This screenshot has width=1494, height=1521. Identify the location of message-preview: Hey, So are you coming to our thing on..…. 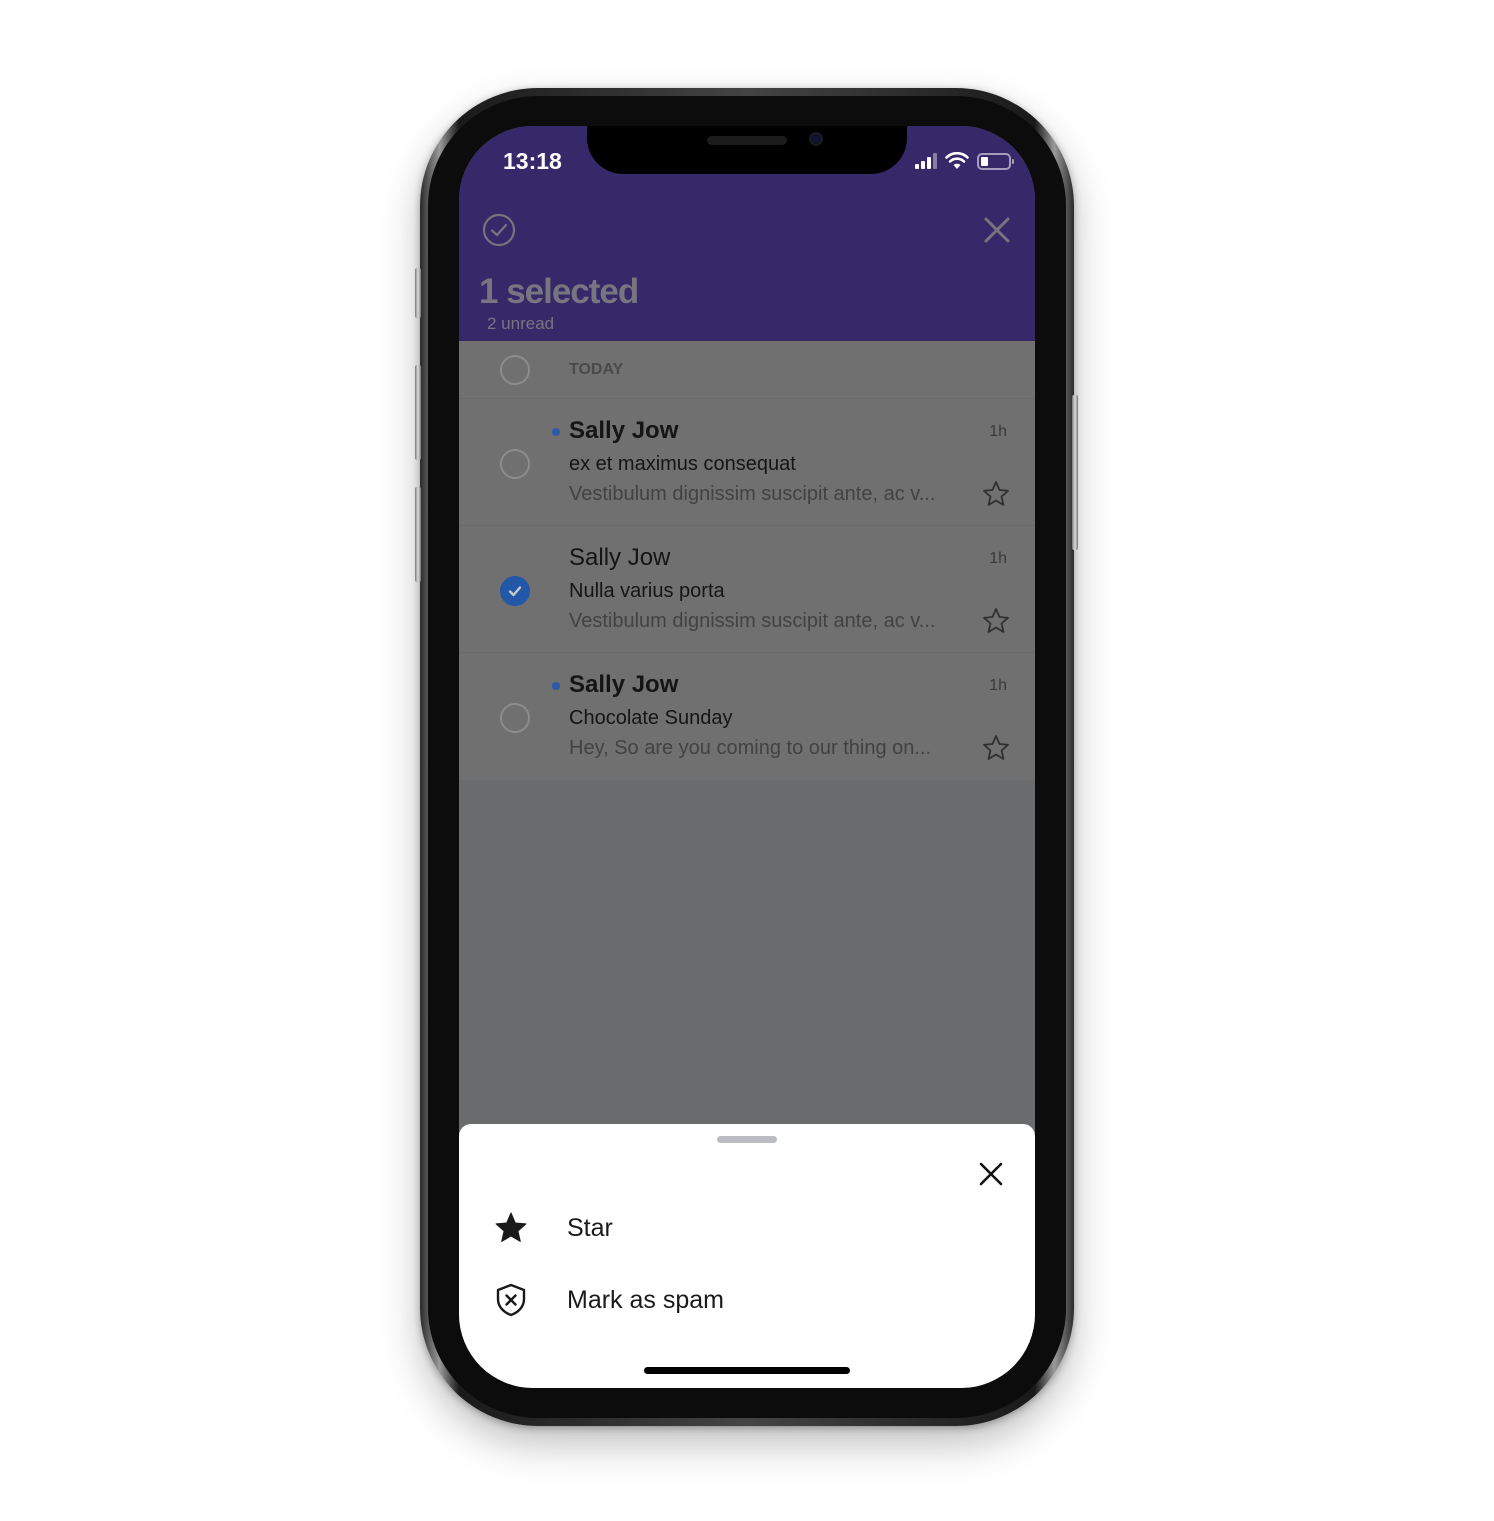
(750, 748).